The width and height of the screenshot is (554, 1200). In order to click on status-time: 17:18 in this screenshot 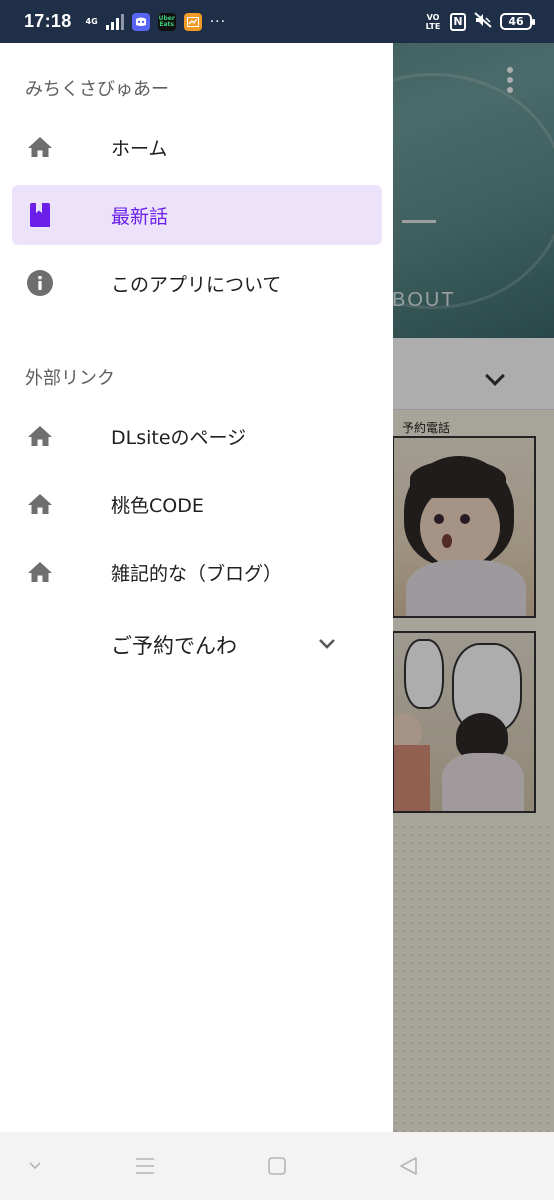, I will do `click(48, 21)`.